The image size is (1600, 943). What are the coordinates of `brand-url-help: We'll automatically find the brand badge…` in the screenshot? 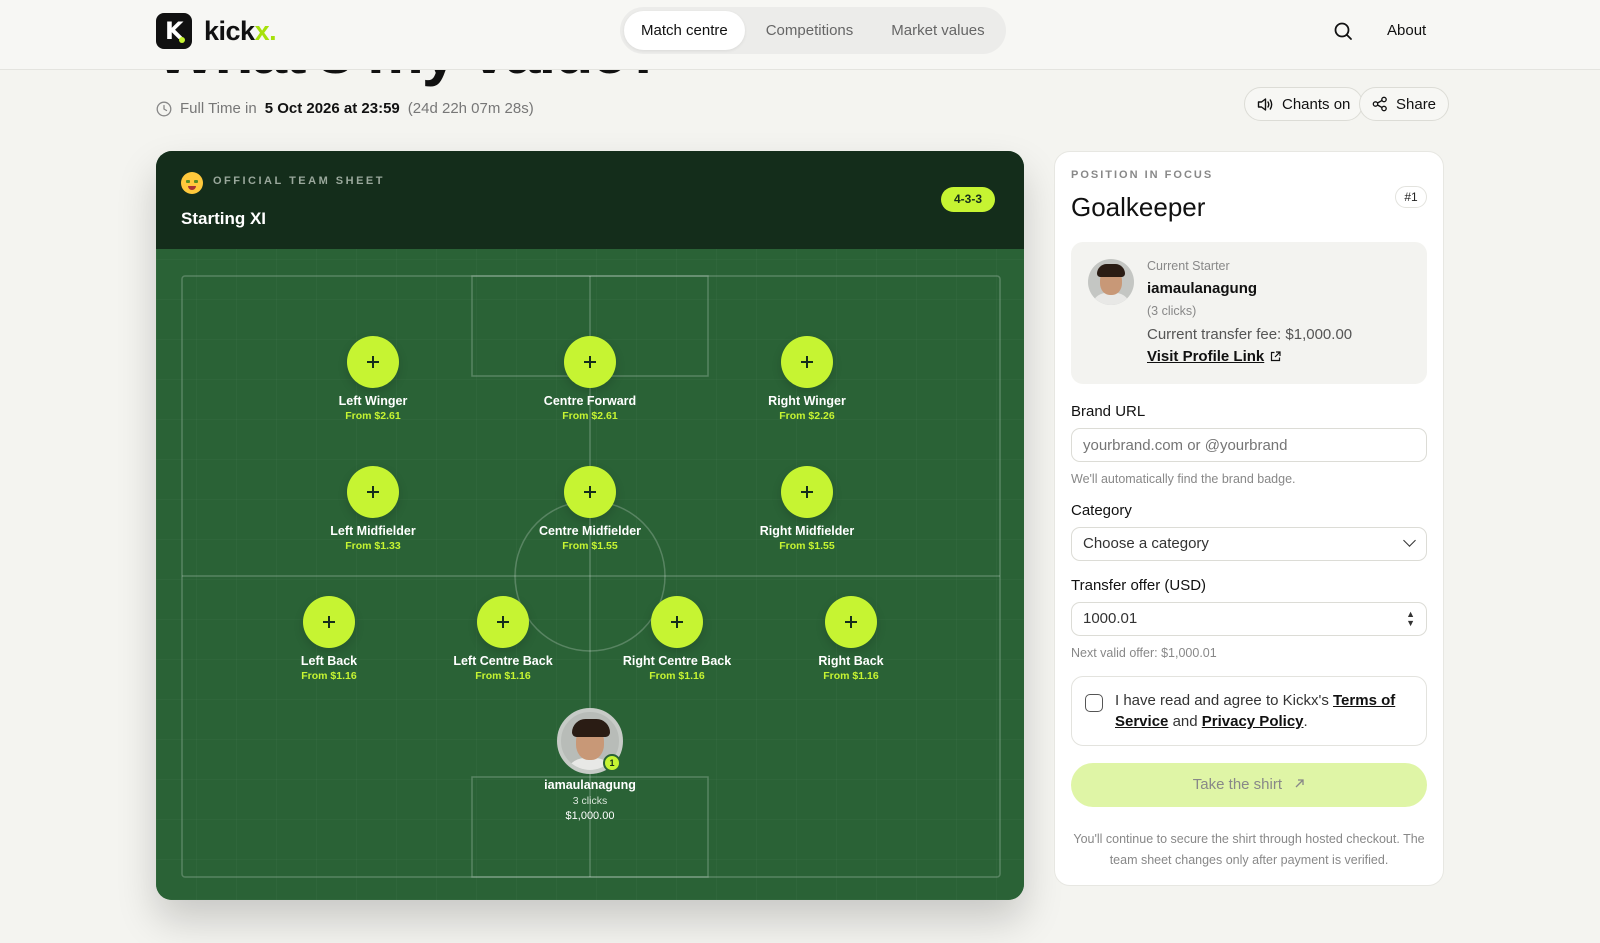 It's located at (1183, 479).